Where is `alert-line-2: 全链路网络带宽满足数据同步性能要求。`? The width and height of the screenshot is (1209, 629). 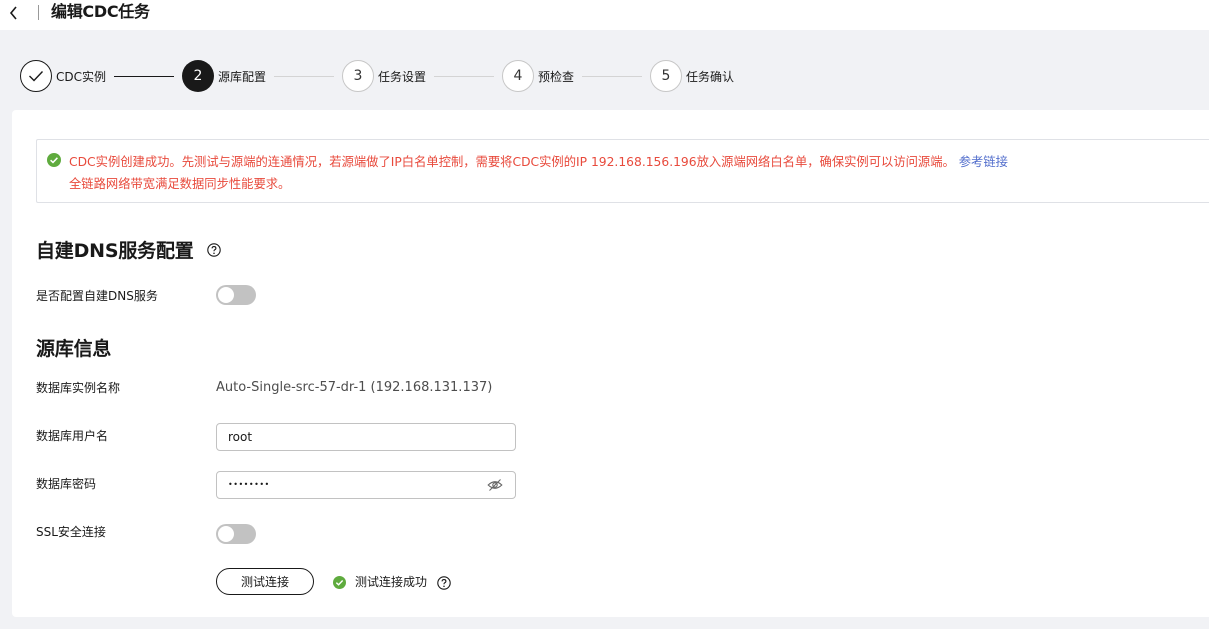 alert-line-2: 全链路网络带宽满足数据同步性能要求。 is located at coordinates (180, 184).